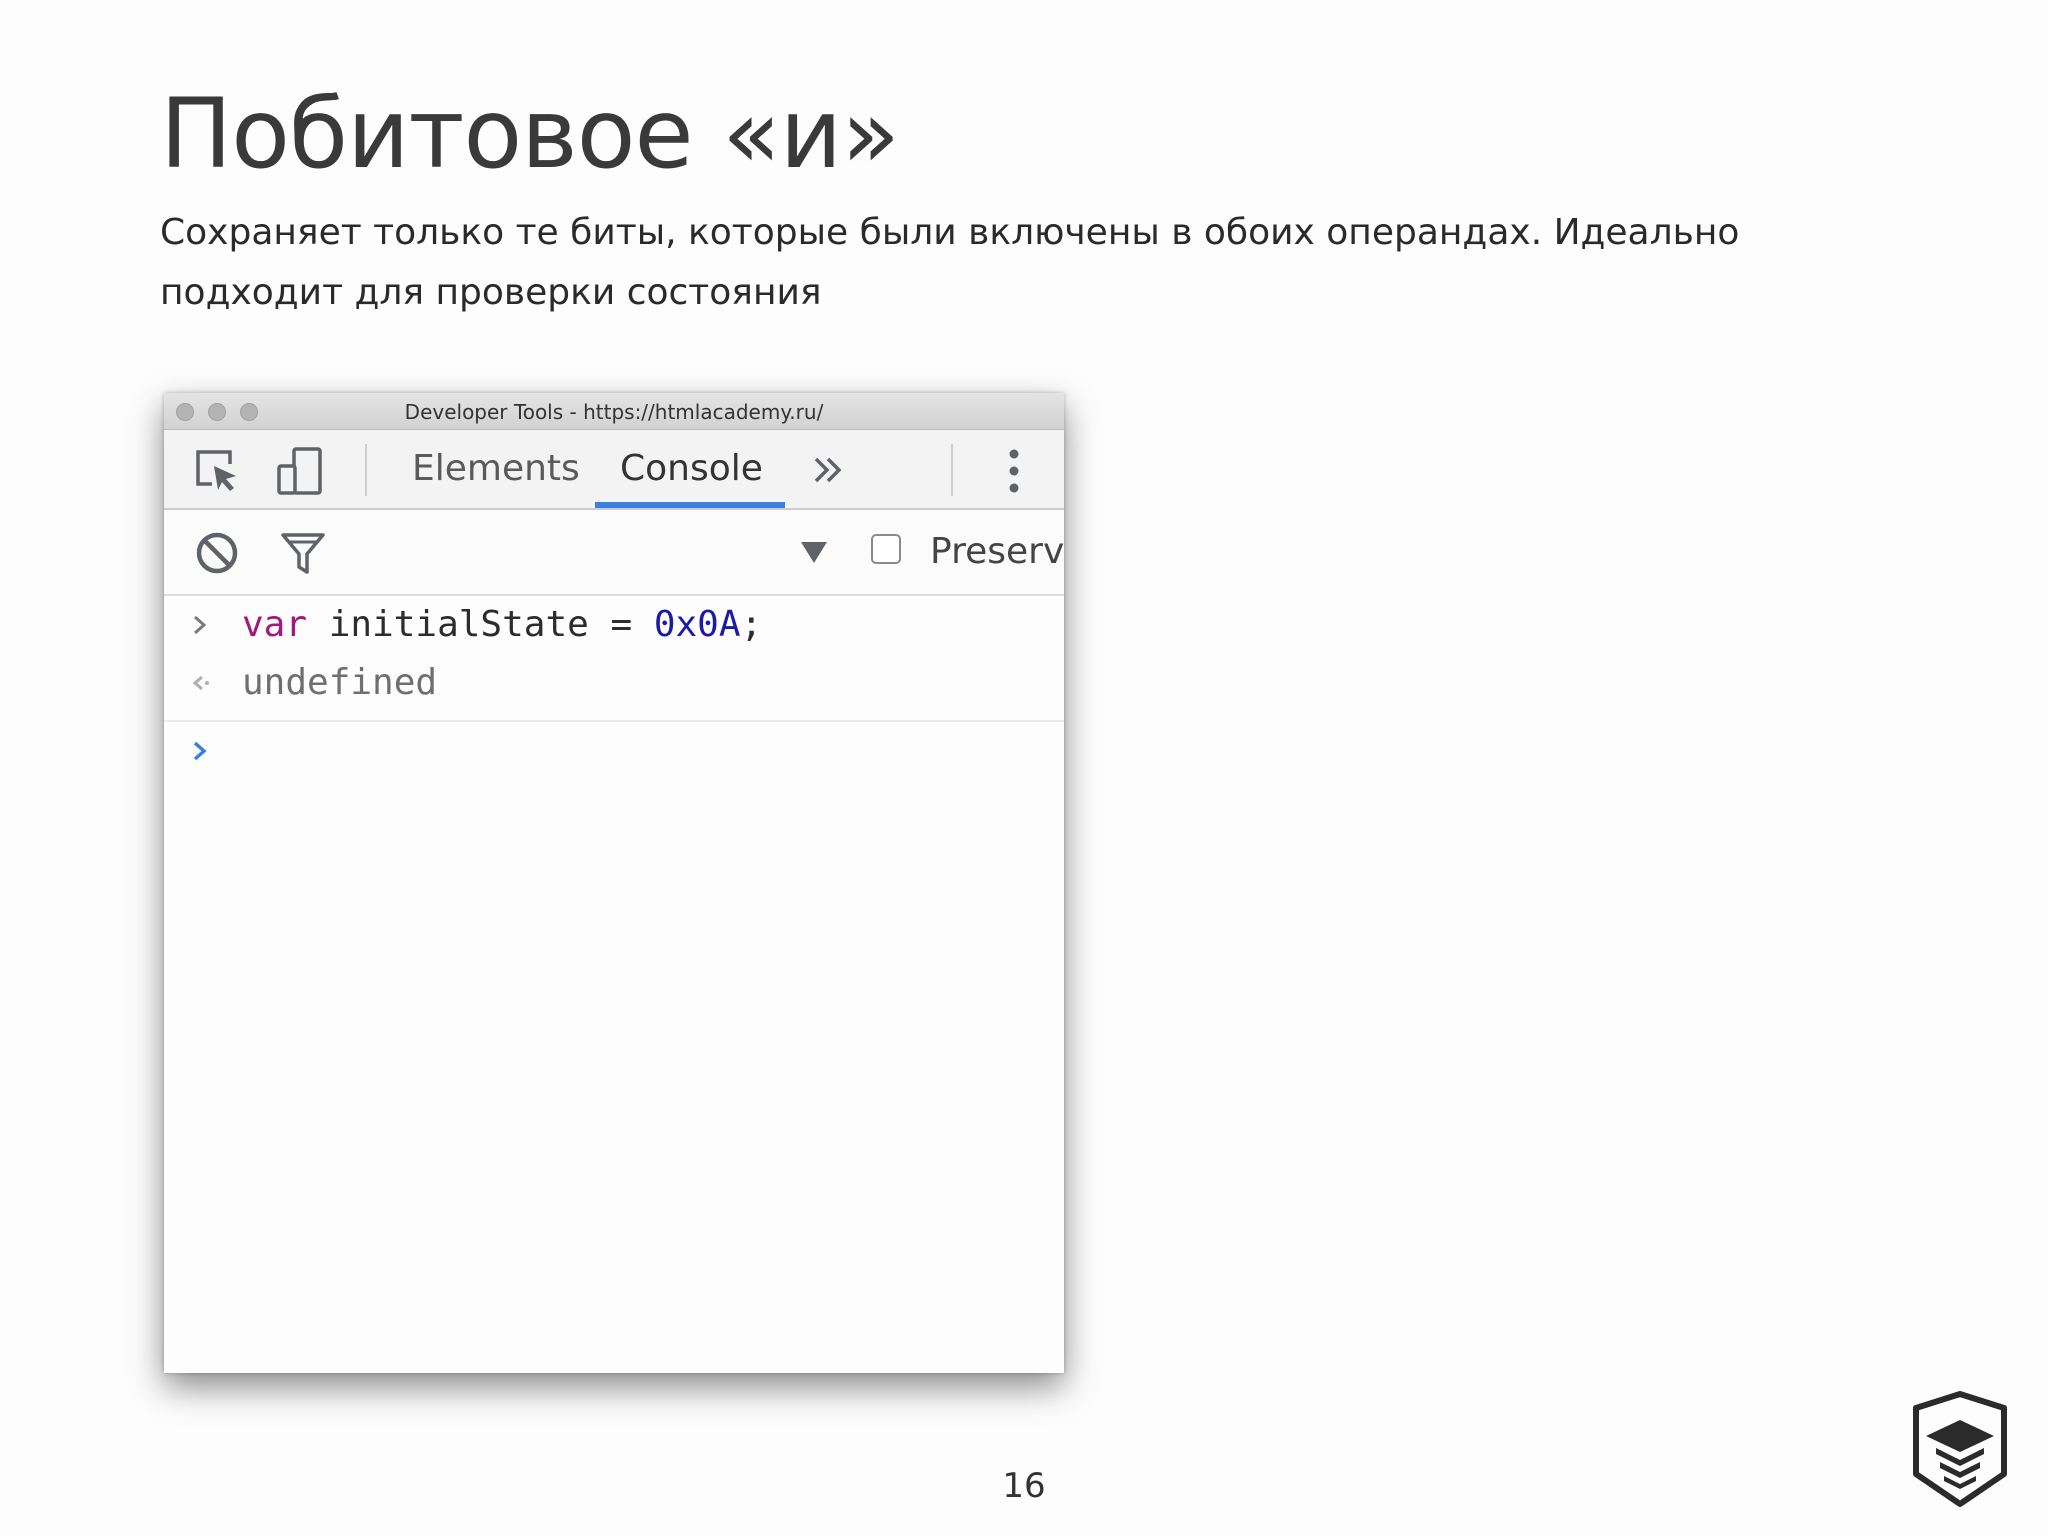  I want to click on filter-icon, so click(303, 553).